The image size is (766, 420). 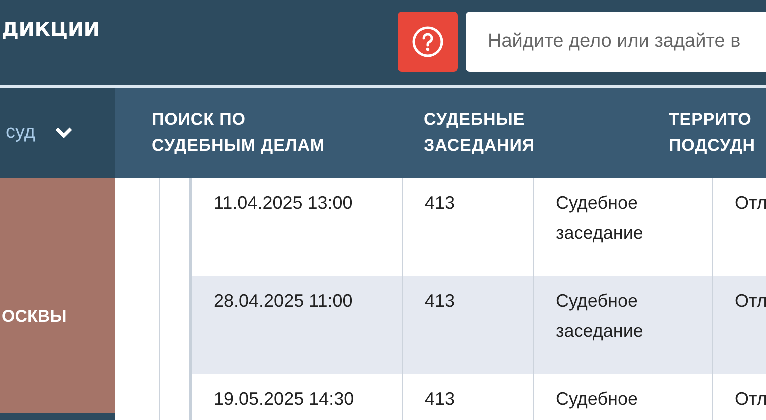 What do you see at coordinates (51, 30) in the screenshot?
I see `site-title: ДИКЦИИ` at bounding box center [51, 30].